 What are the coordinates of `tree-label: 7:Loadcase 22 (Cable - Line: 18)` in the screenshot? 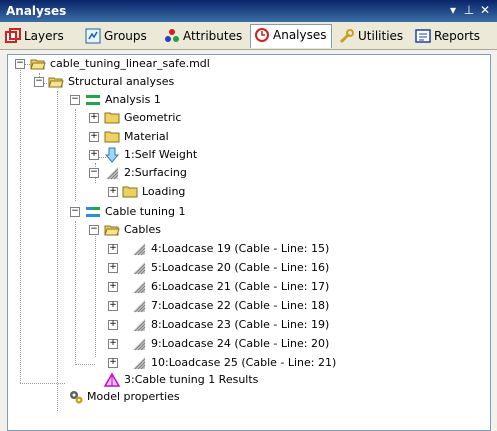 It's located at (240, 305).